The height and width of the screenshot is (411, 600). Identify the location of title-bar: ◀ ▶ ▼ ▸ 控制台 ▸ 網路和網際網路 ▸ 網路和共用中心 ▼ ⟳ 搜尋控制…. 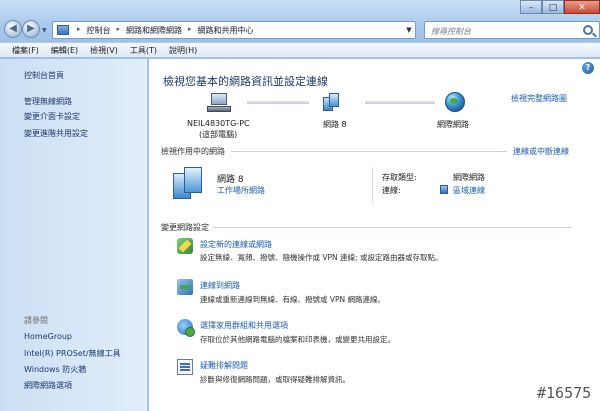
(300, 21).